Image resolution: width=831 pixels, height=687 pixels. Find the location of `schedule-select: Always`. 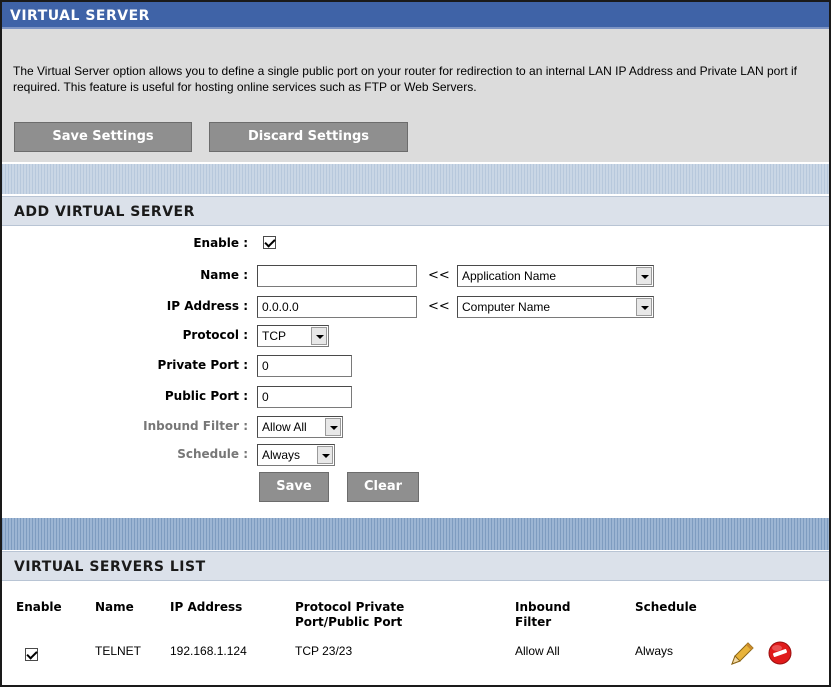

schedule-select: Always is located at coordinates (296, 455).